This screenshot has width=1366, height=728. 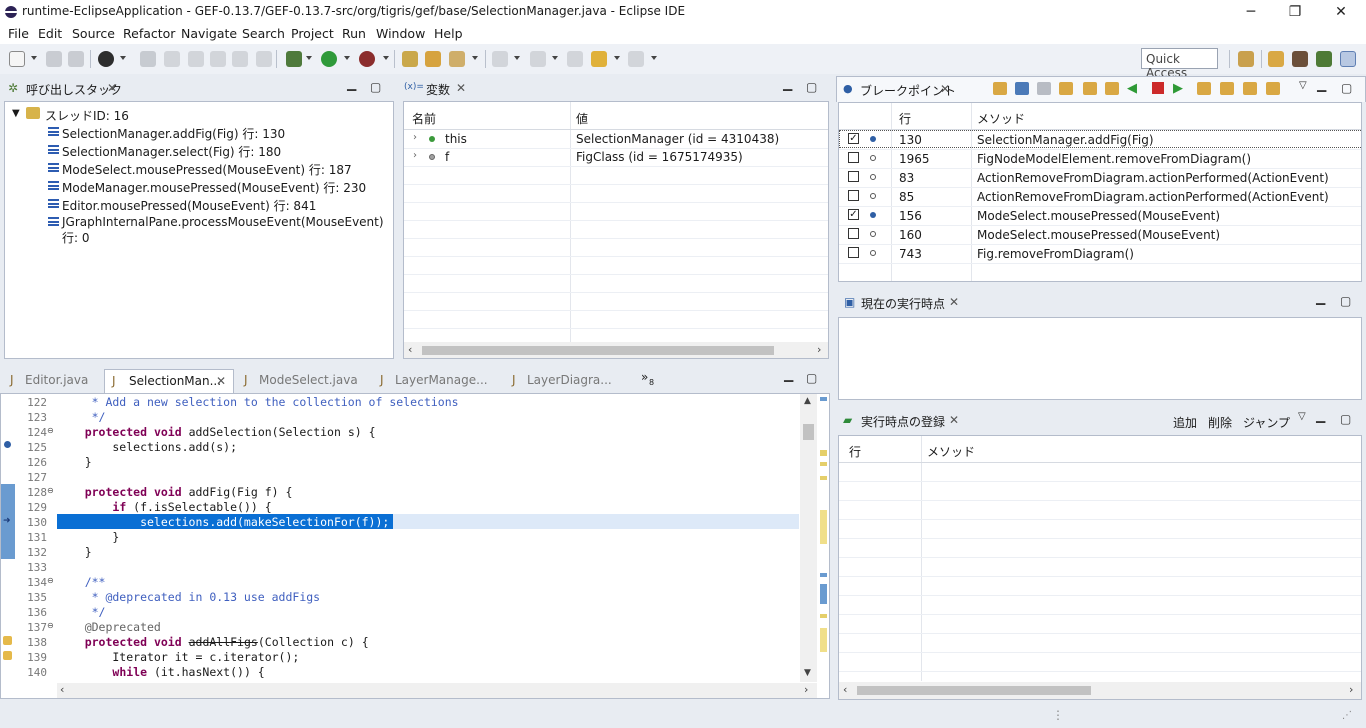 What do you see at coordinates (811, 87) in the screenshot?
I see `variables-maximize-icon: ▢` at bounding box center [811, 87].